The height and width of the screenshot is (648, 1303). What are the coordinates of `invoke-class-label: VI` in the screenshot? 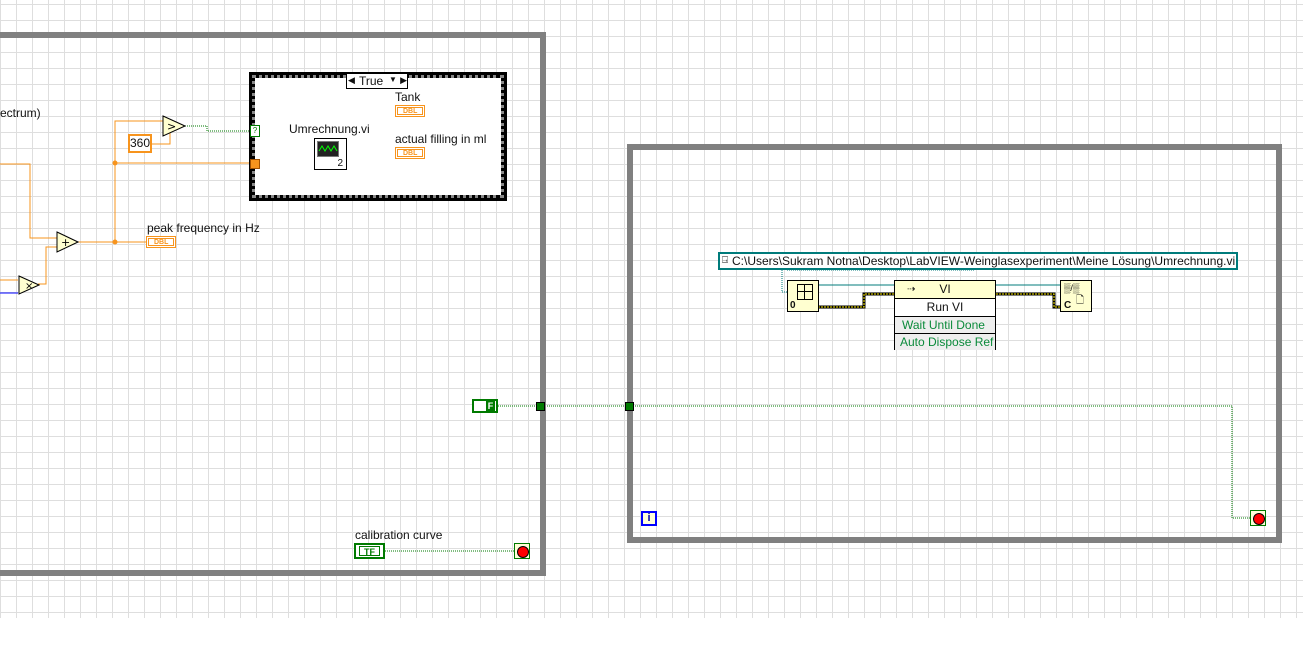 It's located at (945, 289).